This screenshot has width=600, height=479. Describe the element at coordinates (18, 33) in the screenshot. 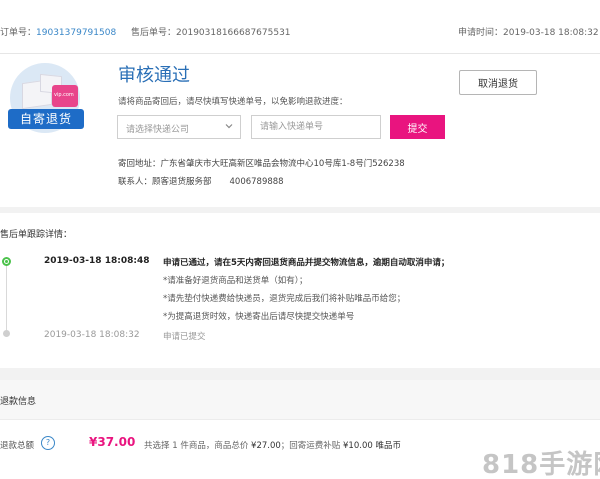

I see `order-number-label: 订单号：` at that location.